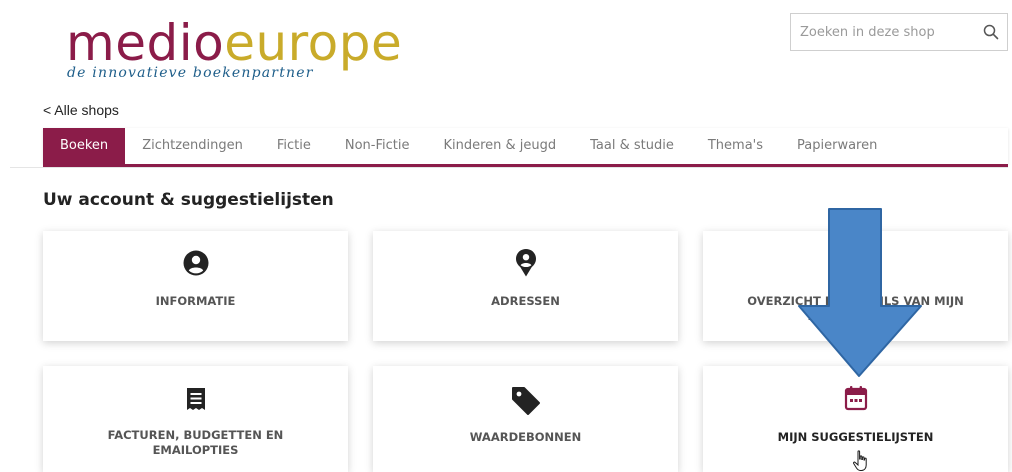  I want to click on search-icon, so click(991, 32).